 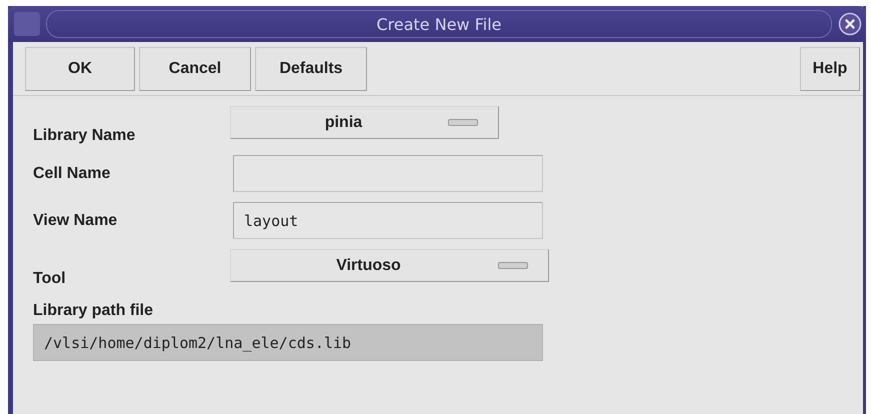 I want to click on input-field, so click(x=388, y=173).